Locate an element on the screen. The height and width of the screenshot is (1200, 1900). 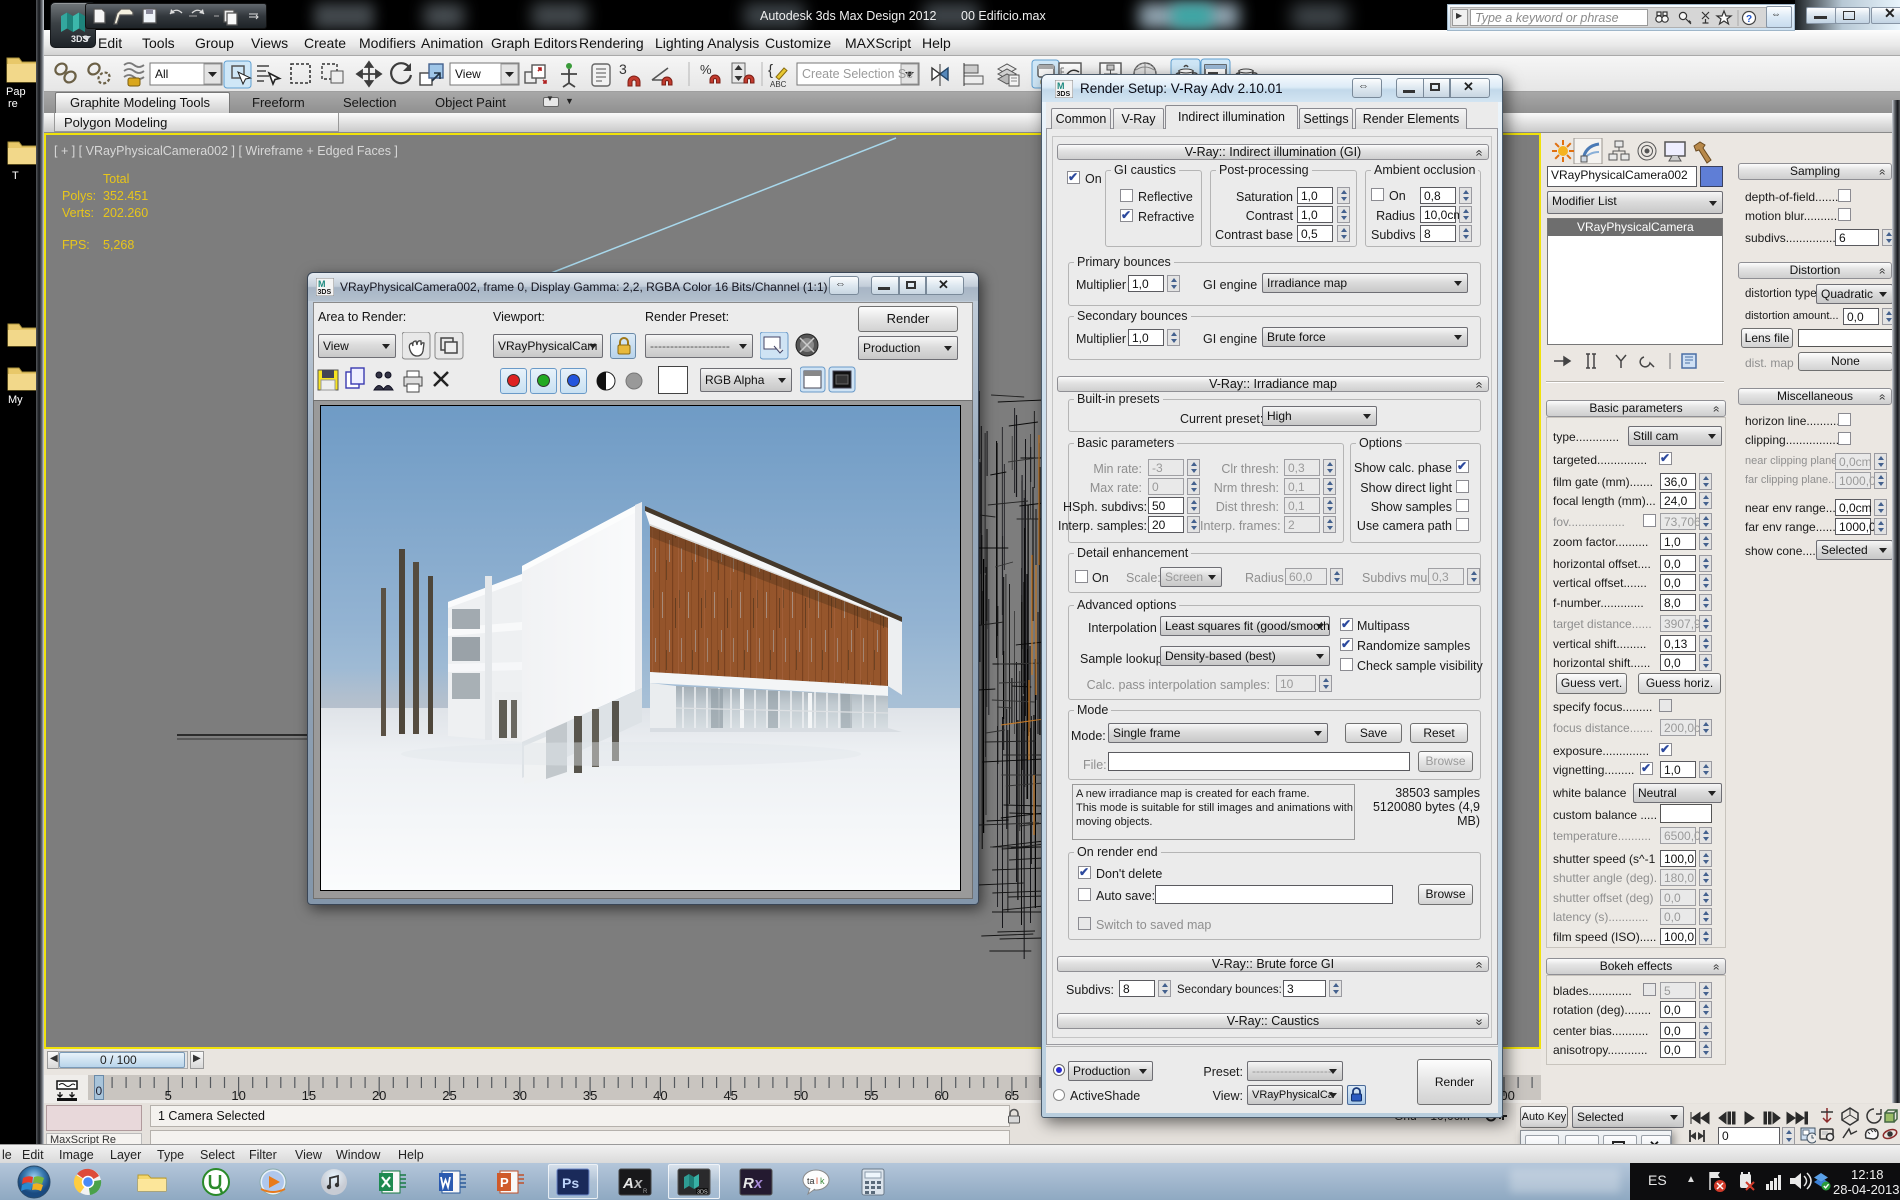
svg-text: ta is located at coordinates (811, 1181).